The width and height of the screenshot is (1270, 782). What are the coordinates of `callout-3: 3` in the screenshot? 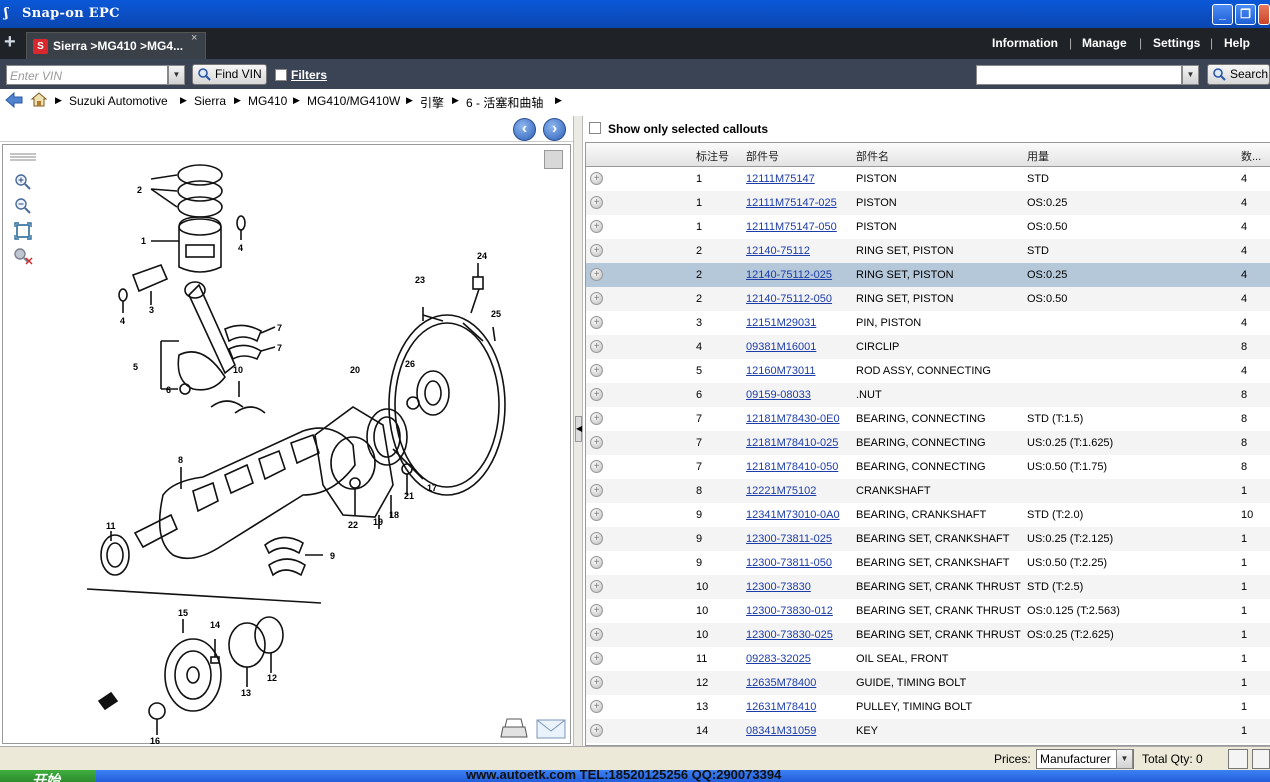 It's located at (151, 310).